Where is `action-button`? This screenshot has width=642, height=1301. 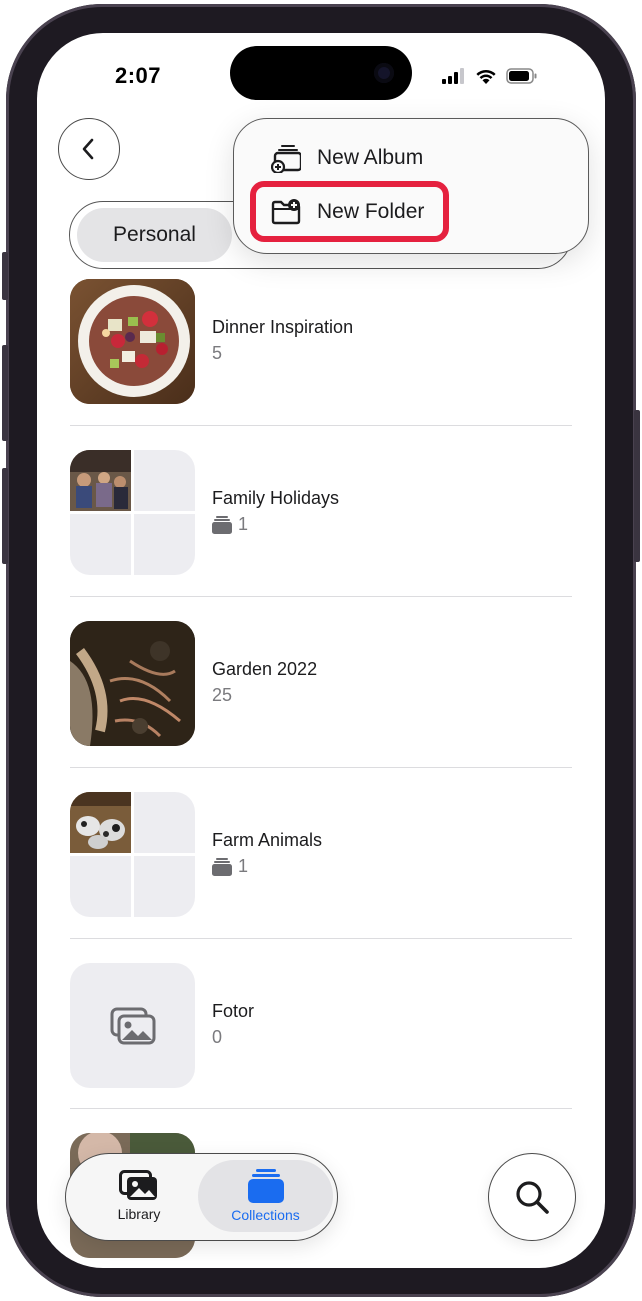 action-button is located at coordinates (5, 276).